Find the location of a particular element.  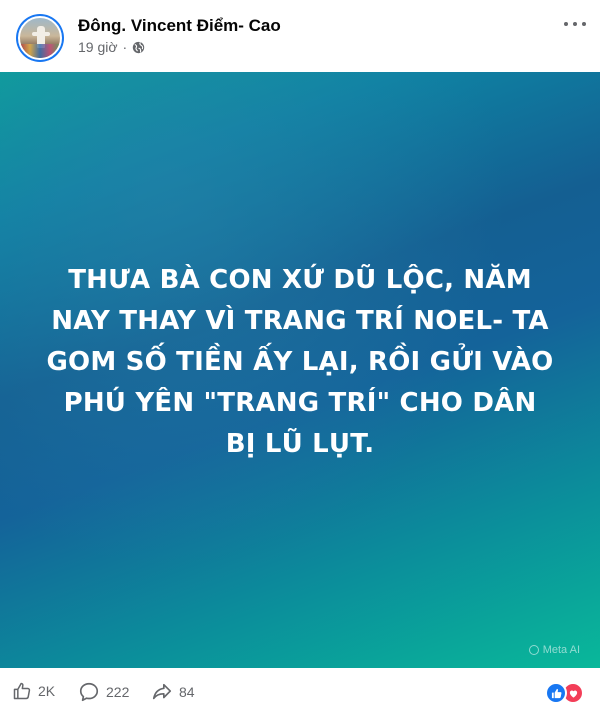

like-count: 2K is located at coordinates (47, 691).